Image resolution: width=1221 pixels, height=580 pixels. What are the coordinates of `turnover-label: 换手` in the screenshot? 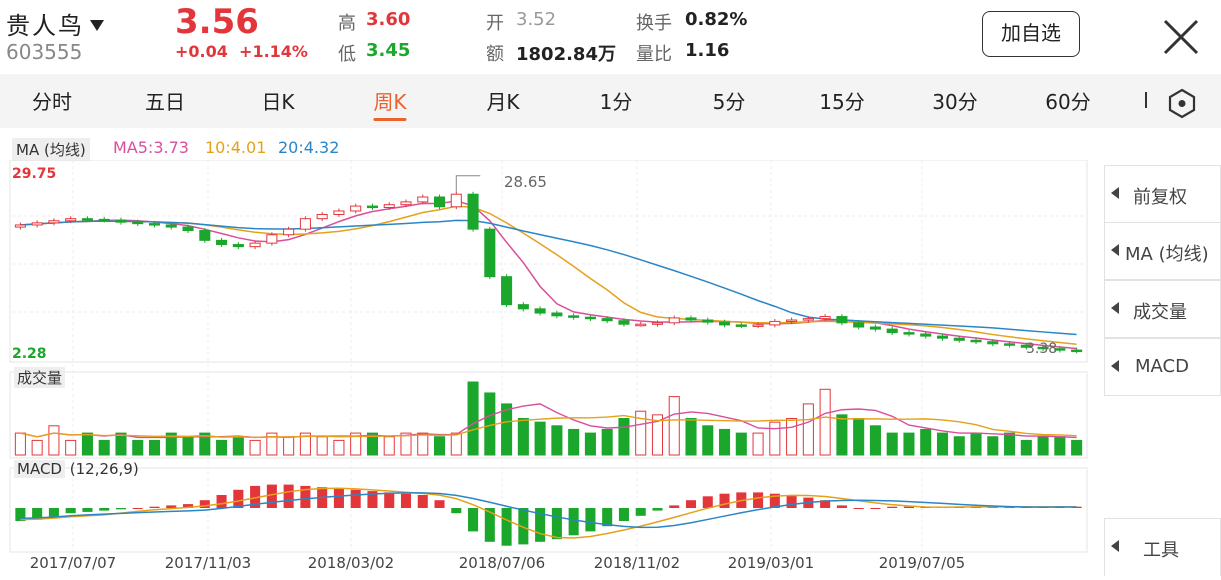 It's located at (654, 23).